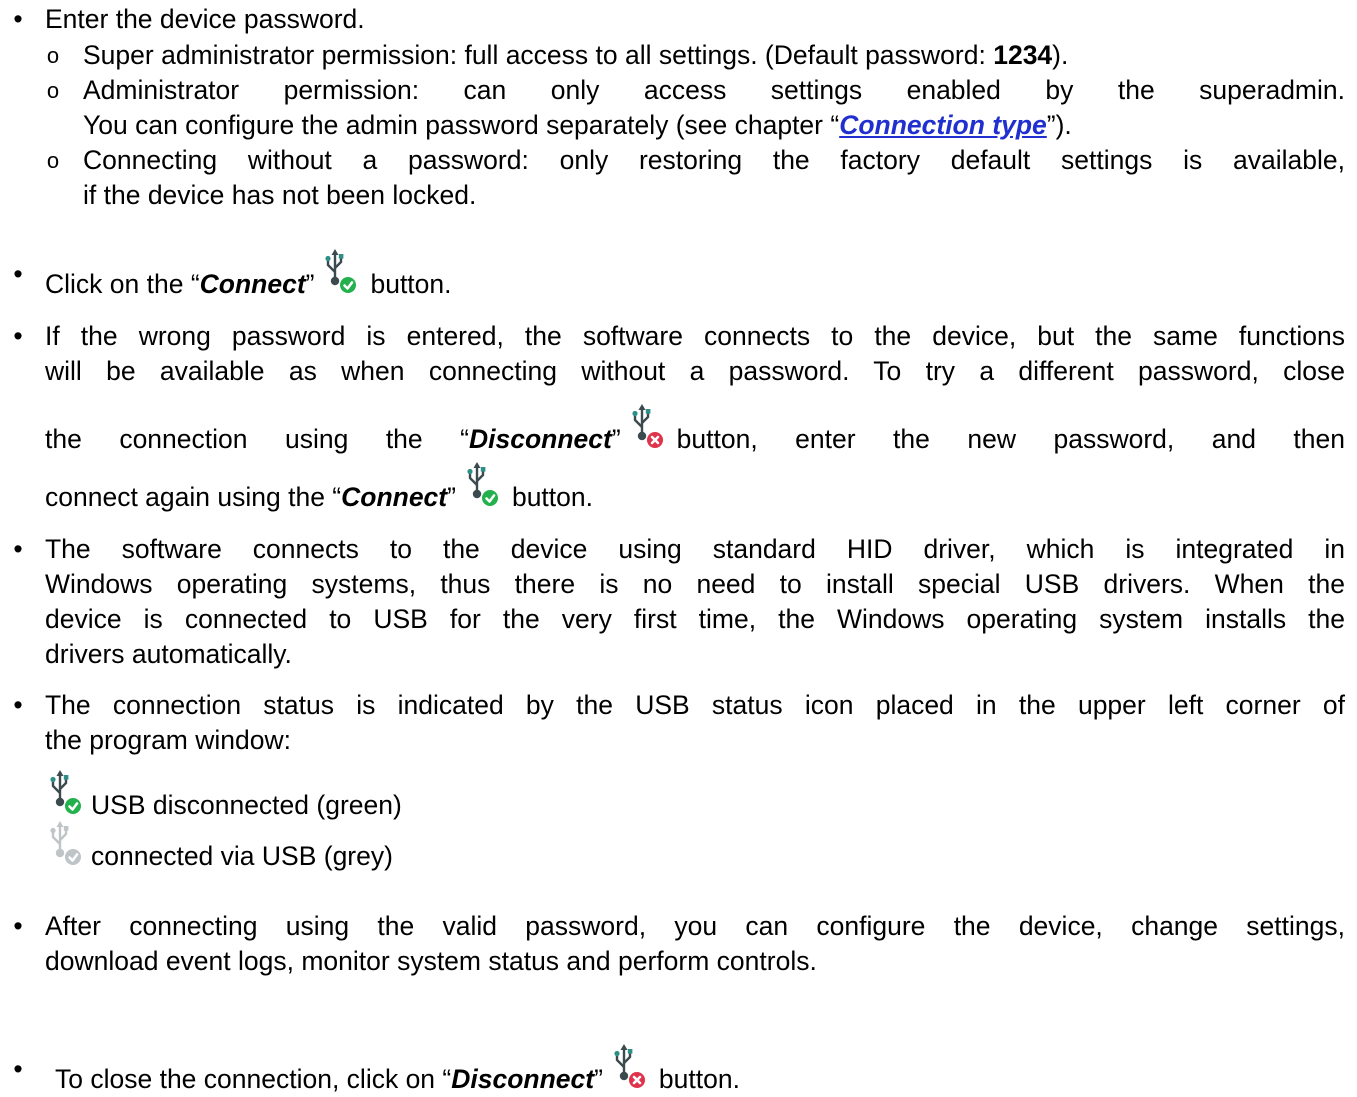  Describe the element at coordinates (205, 19) in the screenshot. I see `paragraph-text: Enter the device password.` at that location.